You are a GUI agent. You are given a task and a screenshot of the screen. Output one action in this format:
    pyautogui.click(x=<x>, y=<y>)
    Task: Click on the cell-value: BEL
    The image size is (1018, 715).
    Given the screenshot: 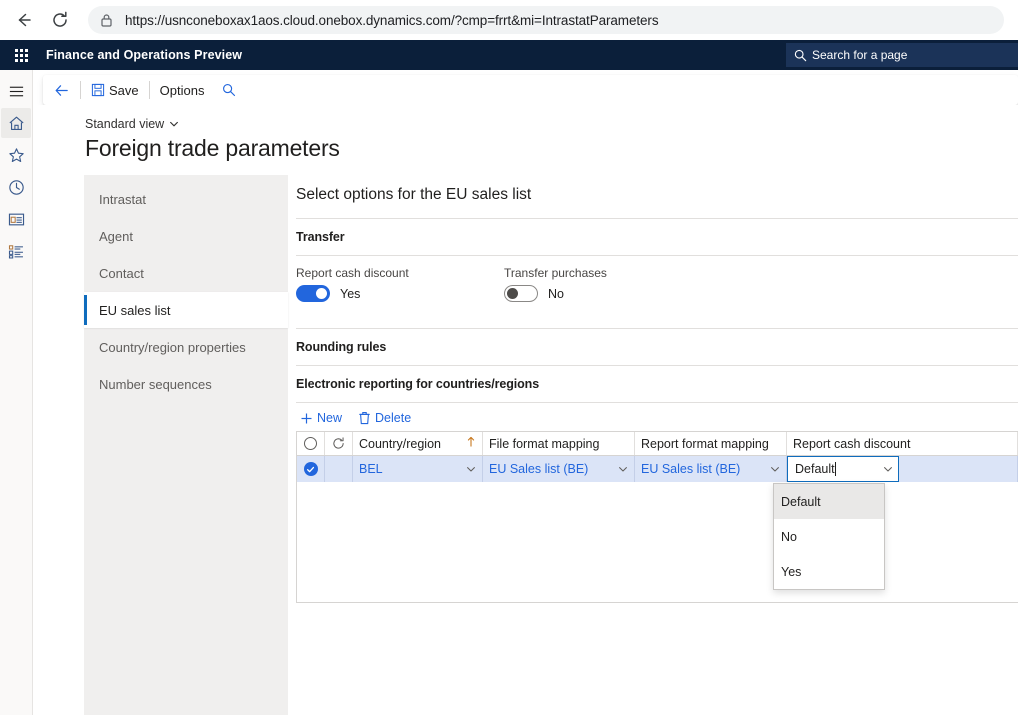 What is the action you would take?
    pyautogui.click(x=371, y=469)
    